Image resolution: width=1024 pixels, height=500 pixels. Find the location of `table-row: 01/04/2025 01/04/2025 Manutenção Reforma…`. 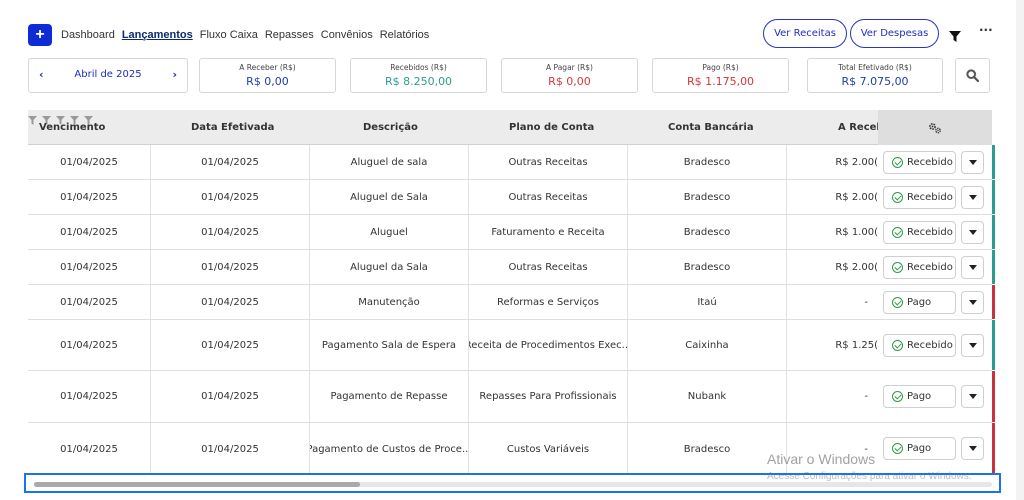

table-row: 01/04/2025 01/04/2025 Manutenção Reforma… is located at coordinates (511, 302).